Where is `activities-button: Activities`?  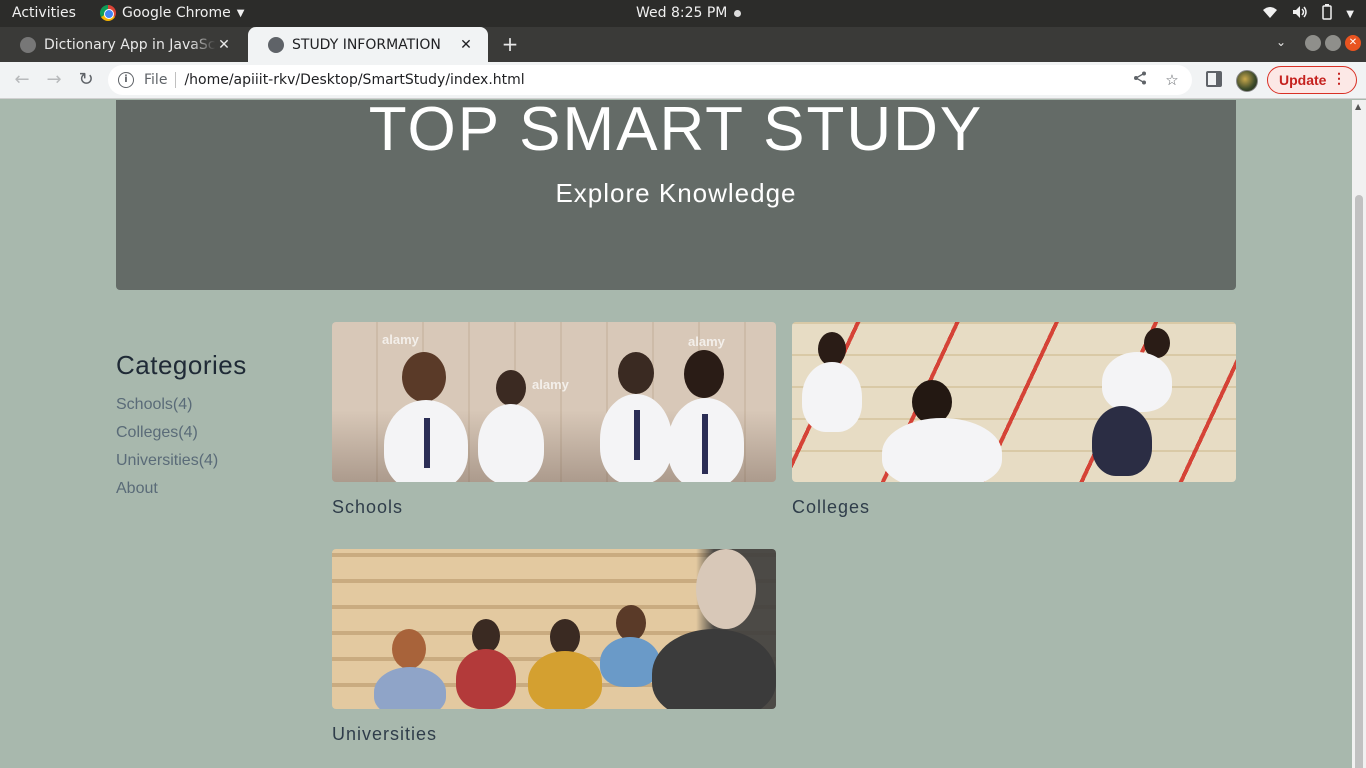 activities-button: Activities is located at coordinates (44, 13).